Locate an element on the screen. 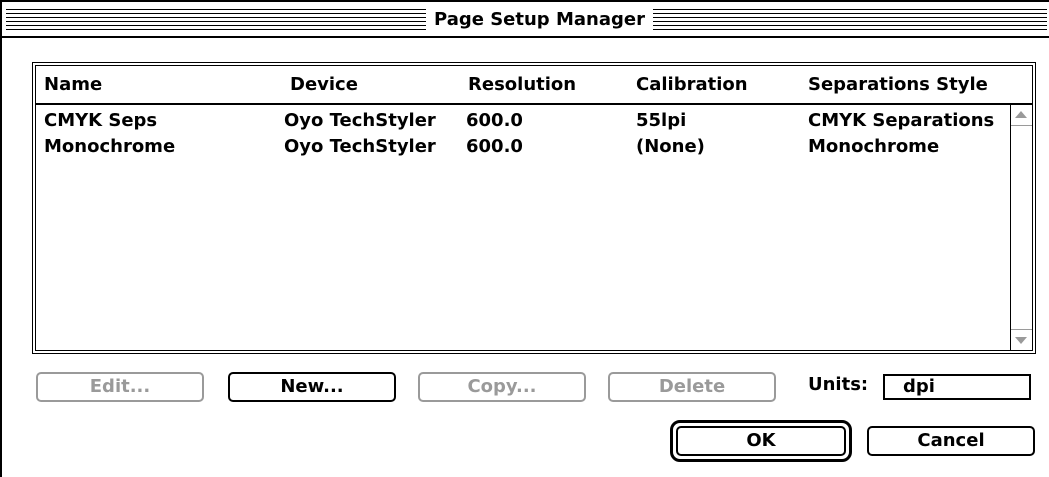 Image resolution: width=1049 pixels, height=477 pixels. units-popup: dpi is located at coordinates (957, 387).